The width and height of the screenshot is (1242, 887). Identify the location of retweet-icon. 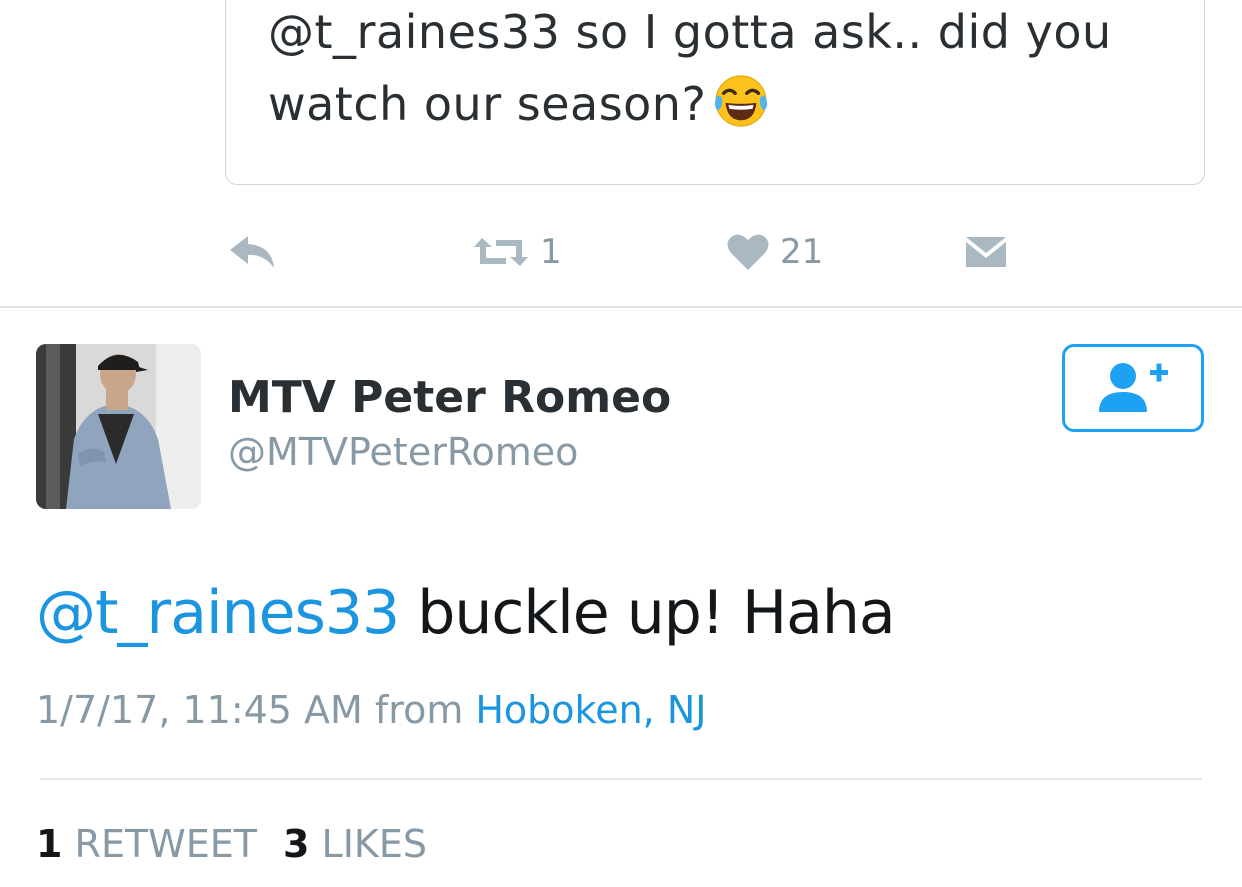
(501, 252).